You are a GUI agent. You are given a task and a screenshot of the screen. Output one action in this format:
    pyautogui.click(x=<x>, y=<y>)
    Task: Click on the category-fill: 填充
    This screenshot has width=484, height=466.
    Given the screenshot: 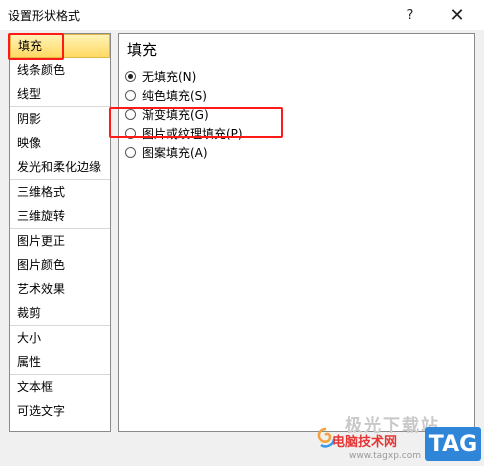 What is the action you would take?
    pyautogui.click(x=60, y=46)
    